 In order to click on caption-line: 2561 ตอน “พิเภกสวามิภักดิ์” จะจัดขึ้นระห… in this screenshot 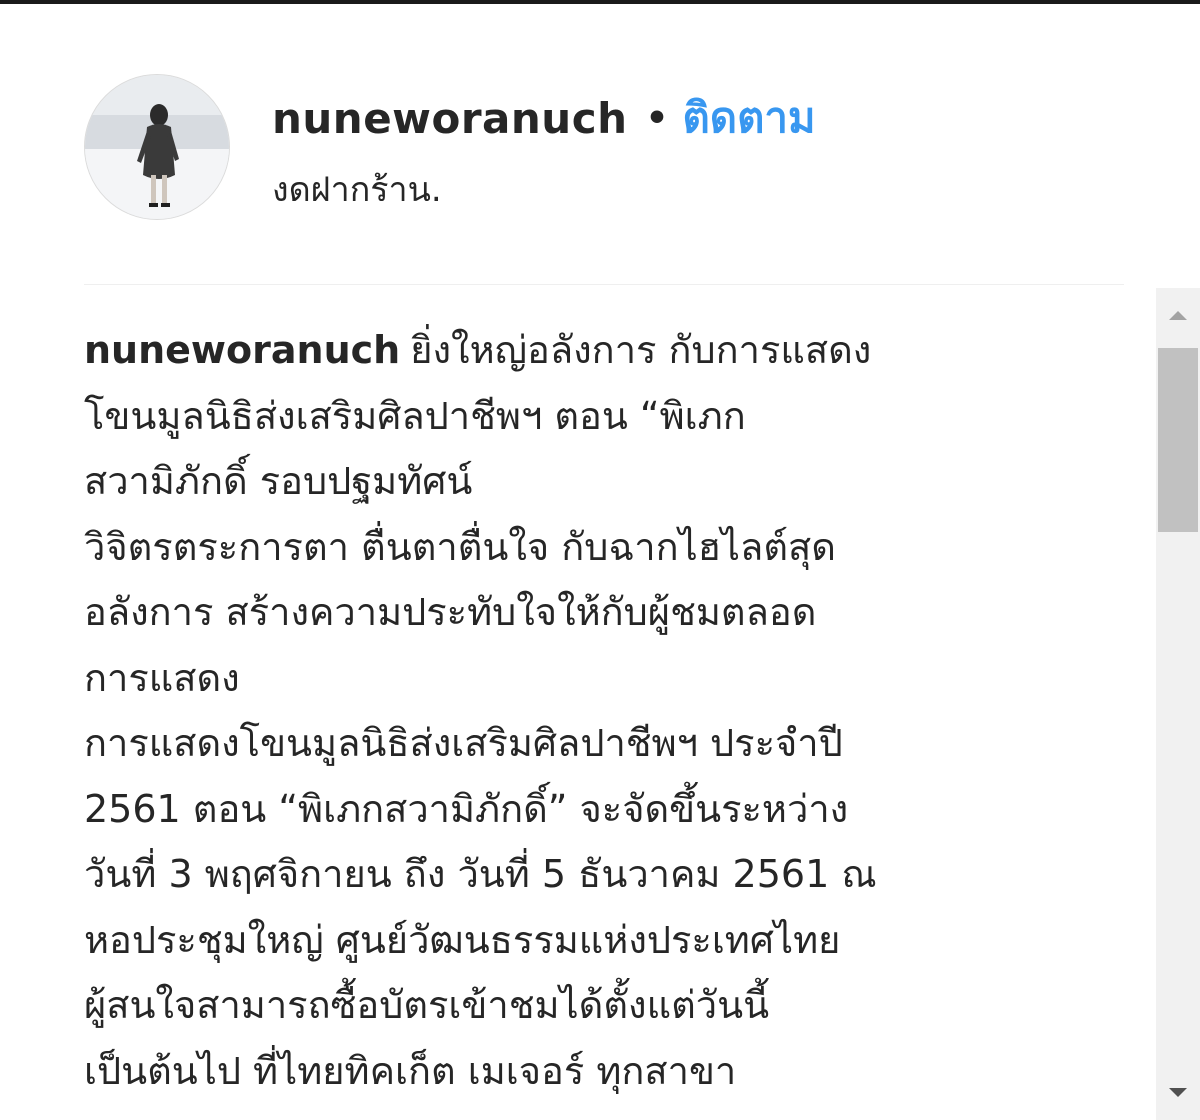, I will do `click(466, 808)`.